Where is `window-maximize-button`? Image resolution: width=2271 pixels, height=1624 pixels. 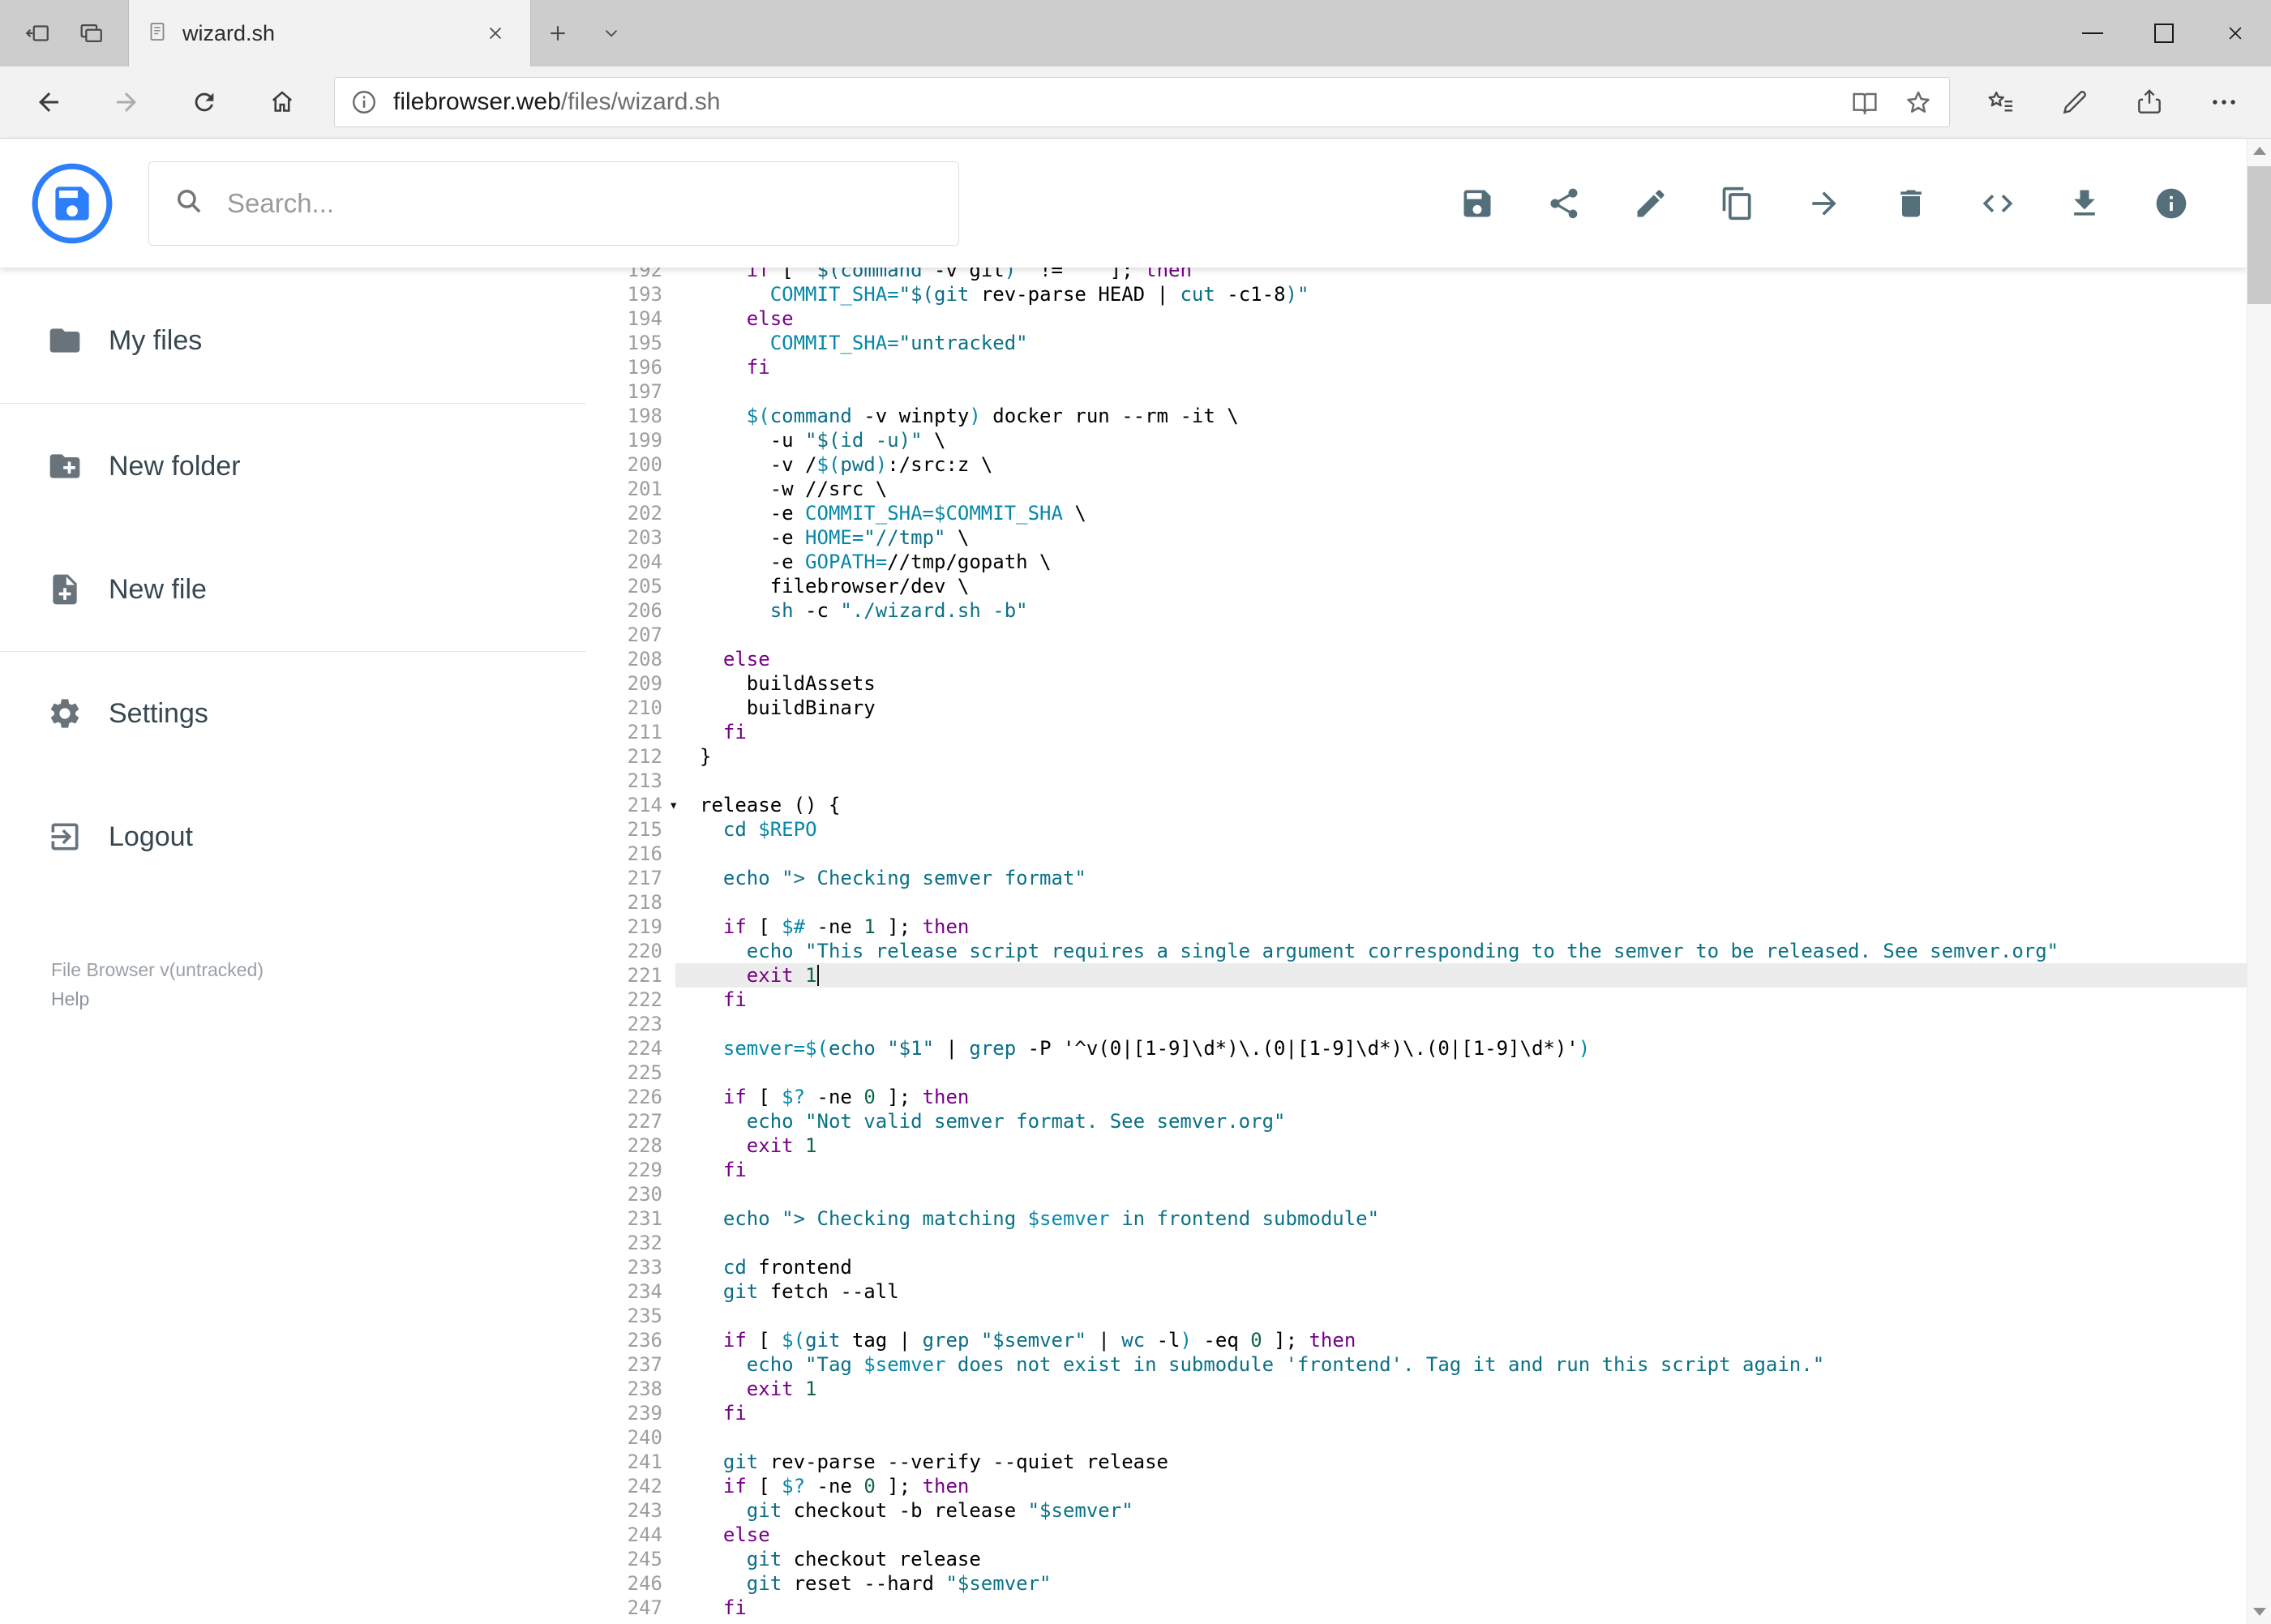 window-maximize-button is located at coordinates (2164, 33).